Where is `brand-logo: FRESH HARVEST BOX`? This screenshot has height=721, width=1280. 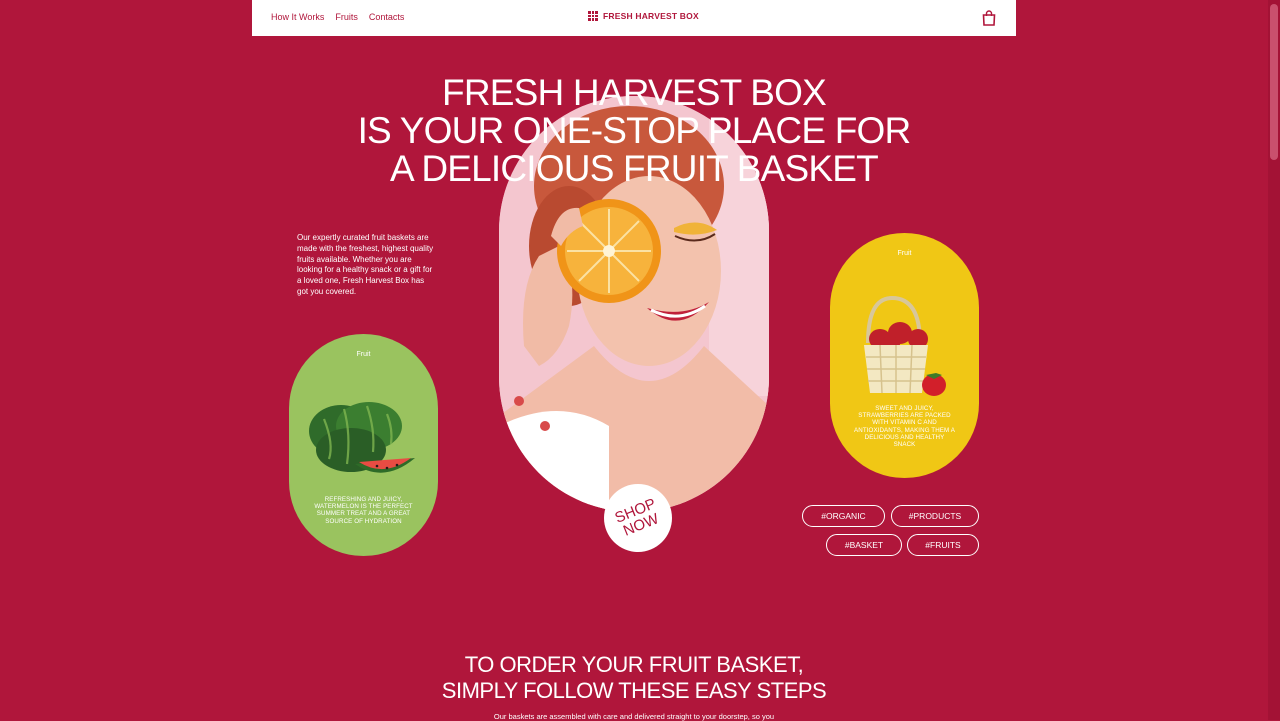 brand-logo: FRESH HARVEST BOX is located at coordinates (643, 16).